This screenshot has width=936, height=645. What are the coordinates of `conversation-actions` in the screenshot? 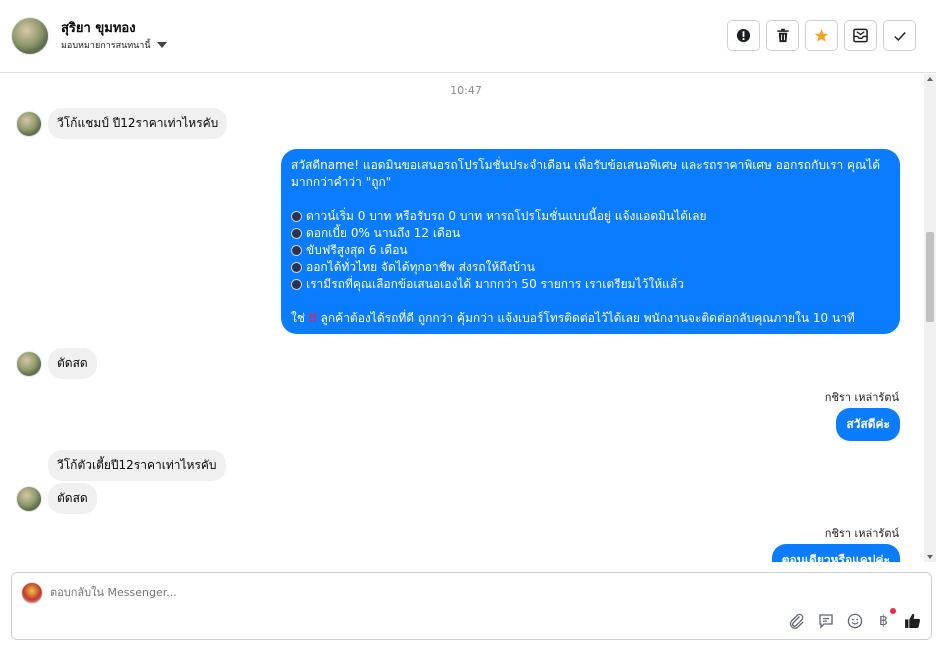 It's located at (821, 35).